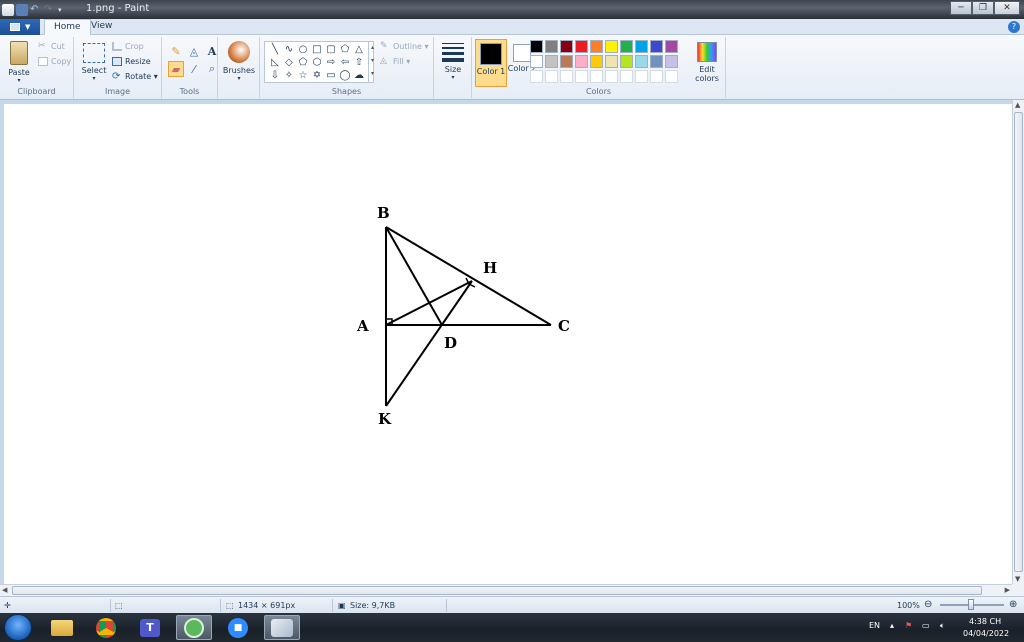  I want to click on callout-cloud-shape-icon: ☁, so click(359, 75).